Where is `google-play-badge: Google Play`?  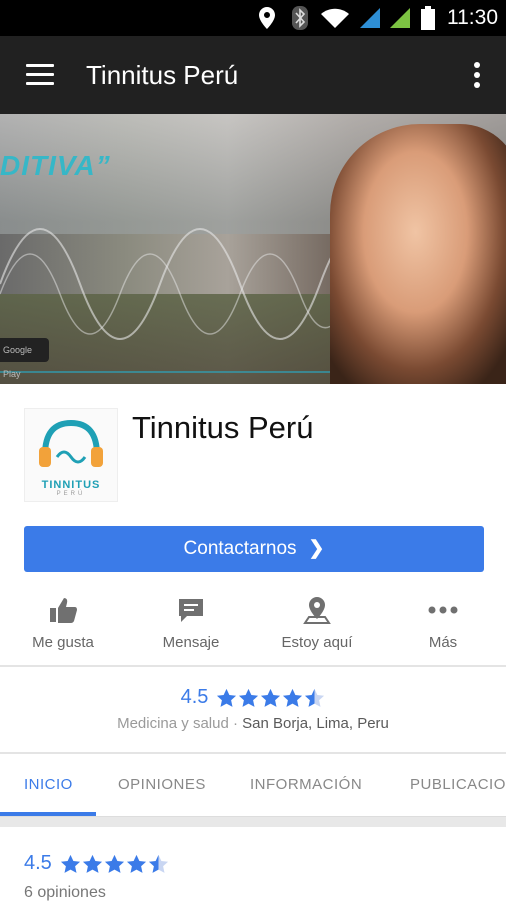
google-play-badge: Google Play is located at coordinates (24, 358).